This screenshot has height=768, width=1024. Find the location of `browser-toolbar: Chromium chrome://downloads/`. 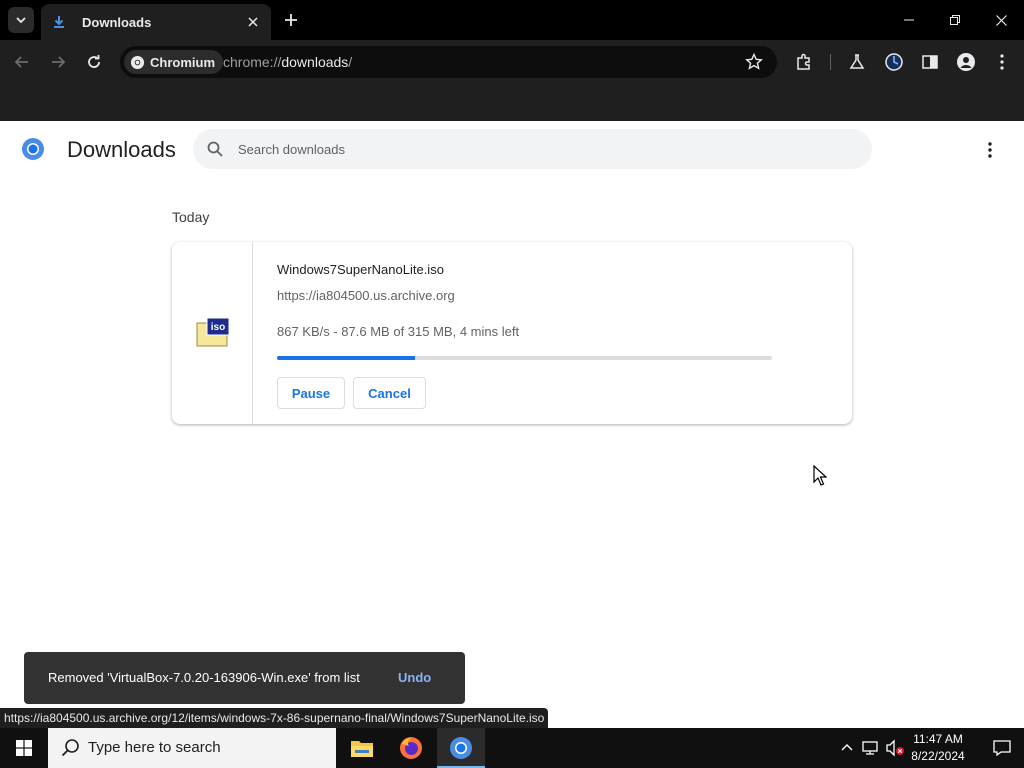

browser-toolbar: Chromium chrome://downloads/ is located at coordinates (512, 62).